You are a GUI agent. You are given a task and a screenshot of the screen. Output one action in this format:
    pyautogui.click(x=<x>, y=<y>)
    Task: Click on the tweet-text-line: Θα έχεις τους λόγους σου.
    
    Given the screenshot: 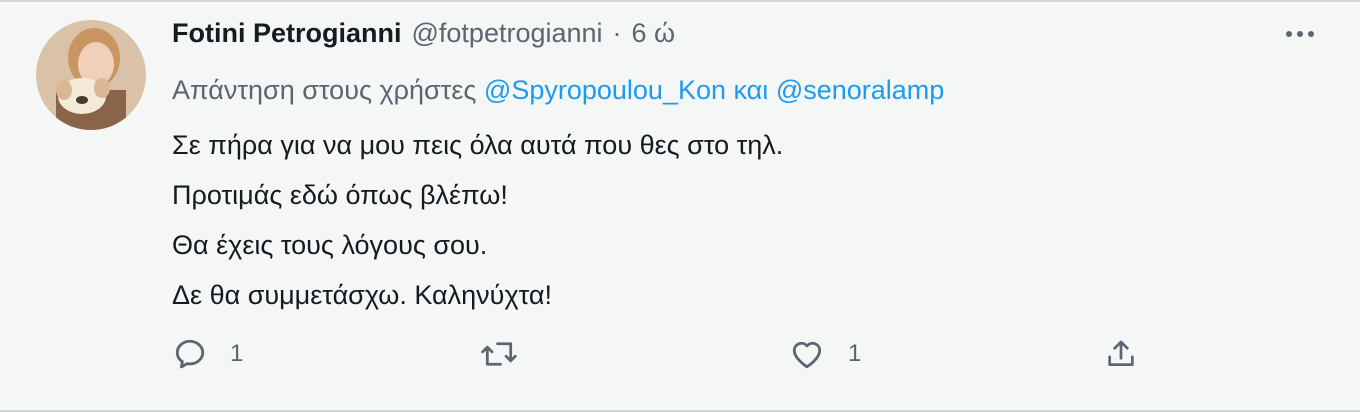 What is the action you would take?
    pyautogui.click(x=330, y=245)
    